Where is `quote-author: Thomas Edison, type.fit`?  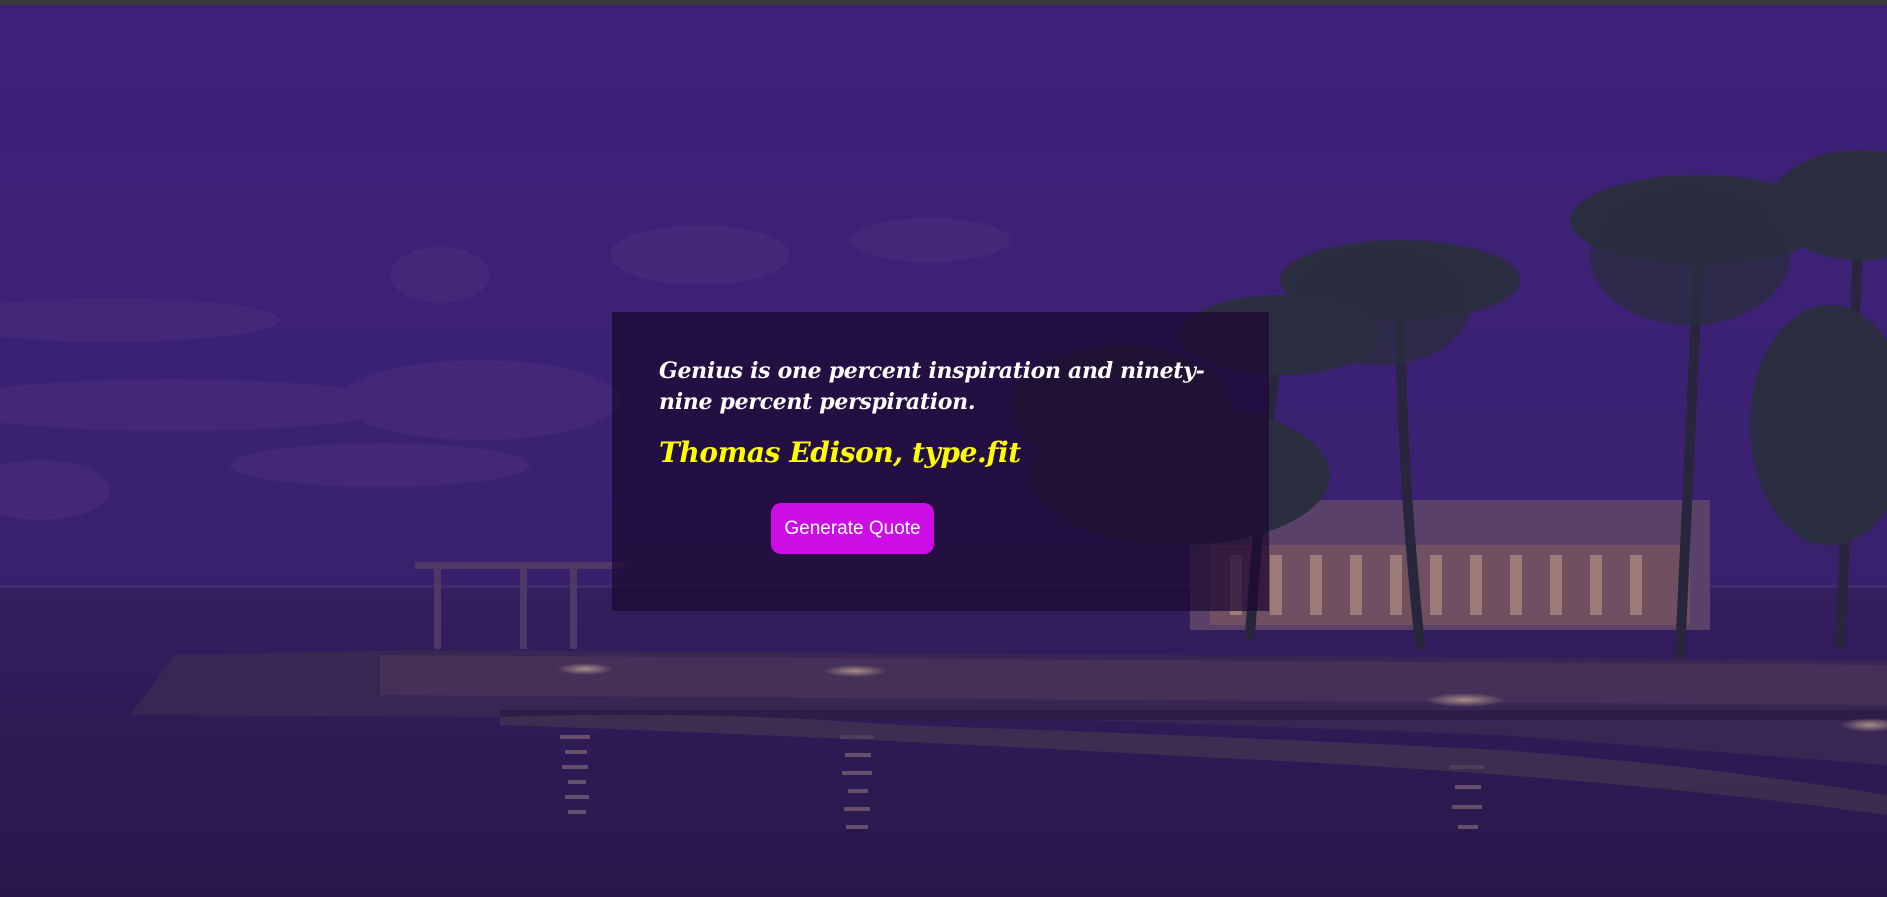
quote-author: Thomas Edison, type.fit is located at coordinates (840, 452).